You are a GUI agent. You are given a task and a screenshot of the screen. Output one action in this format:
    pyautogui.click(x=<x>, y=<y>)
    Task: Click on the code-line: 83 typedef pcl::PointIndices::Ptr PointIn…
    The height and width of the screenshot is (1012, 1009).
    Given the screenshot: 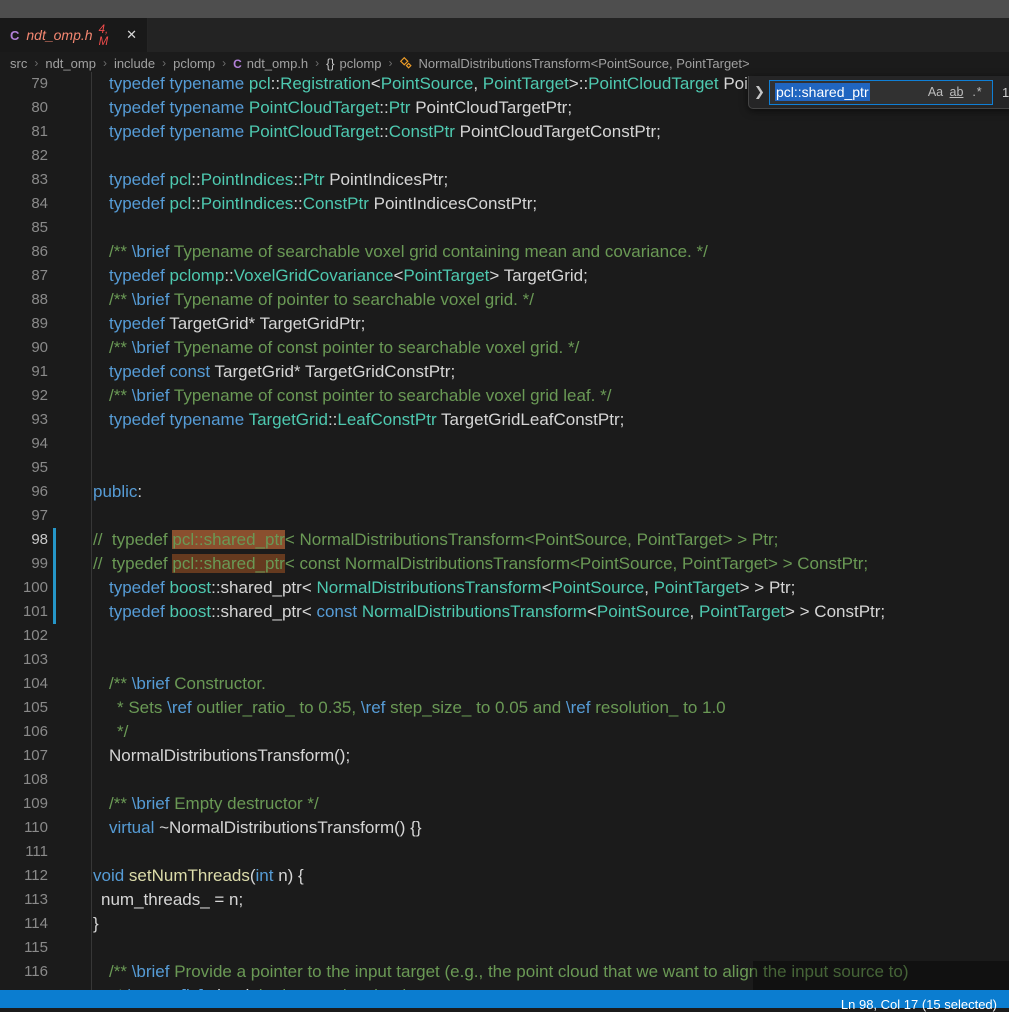 What is the action you would take?
    pyautogui.click(x=504, y=180)
    